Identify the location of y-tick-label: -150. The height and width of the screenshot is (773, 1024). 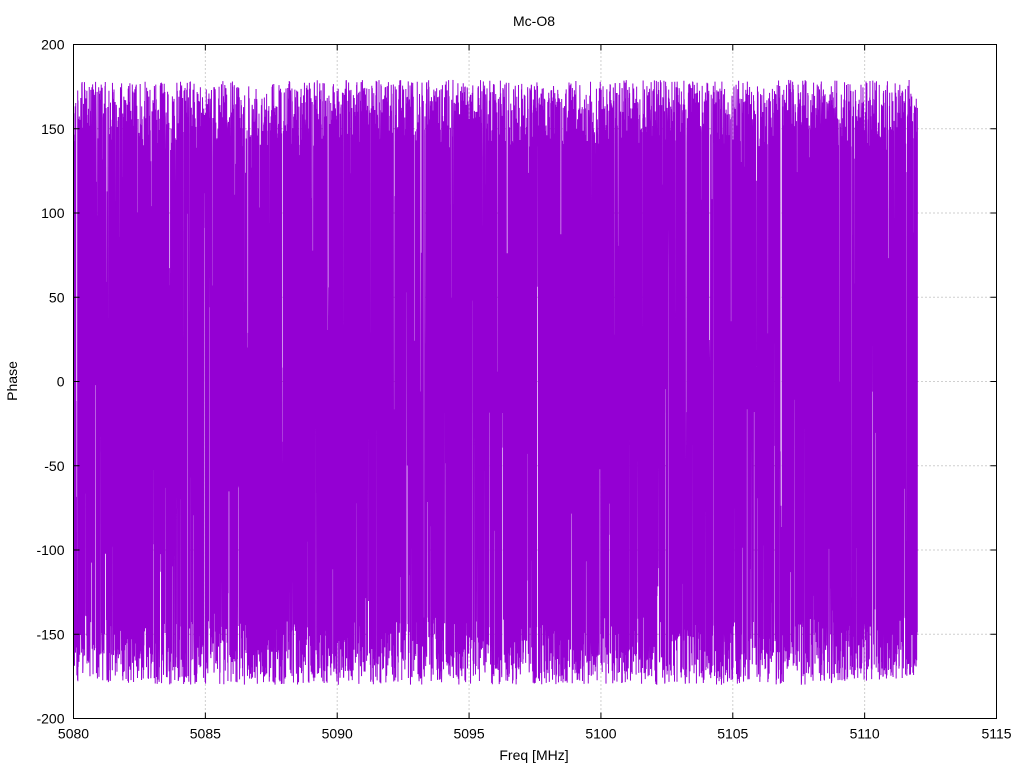
(50, 634).